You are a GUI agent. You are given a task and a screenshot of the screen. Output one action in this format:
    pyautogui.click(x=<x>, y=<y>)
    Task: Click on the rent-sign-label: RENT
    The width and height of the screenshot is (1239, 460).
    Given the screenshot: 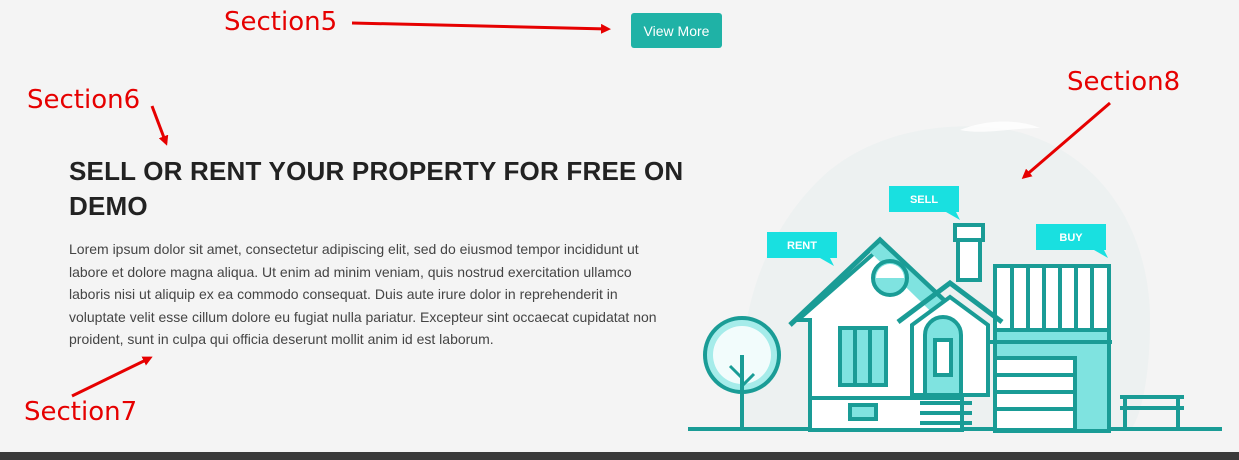 What is the action you would take?
    pyautogui.click(x=802, y=246)
    